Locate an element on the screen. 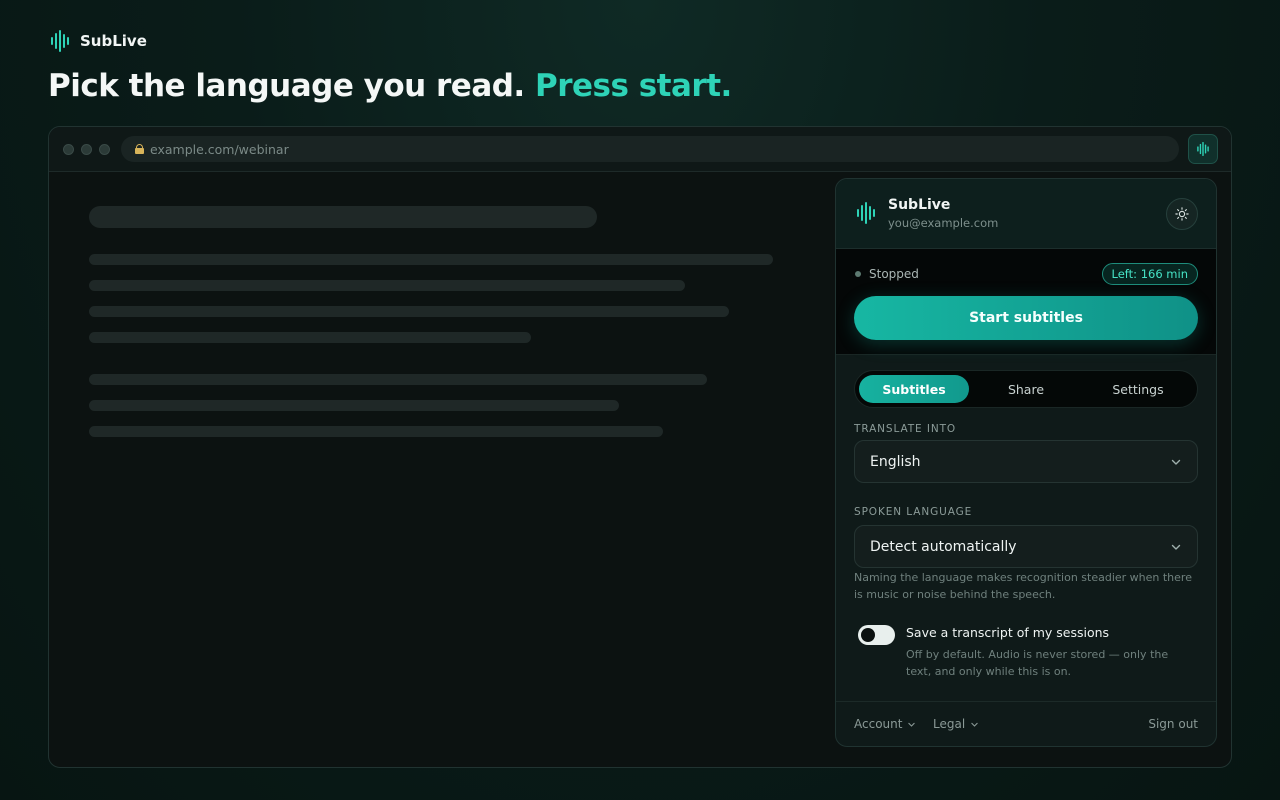 The image size is (1280, 800). panel-title: SubLive is located at coordinates (919, 205).